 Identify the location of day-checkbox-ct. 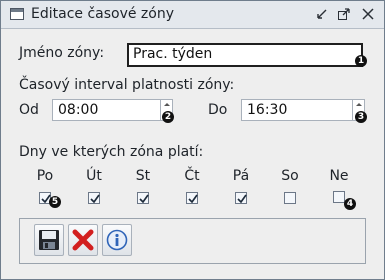
(192, 198).